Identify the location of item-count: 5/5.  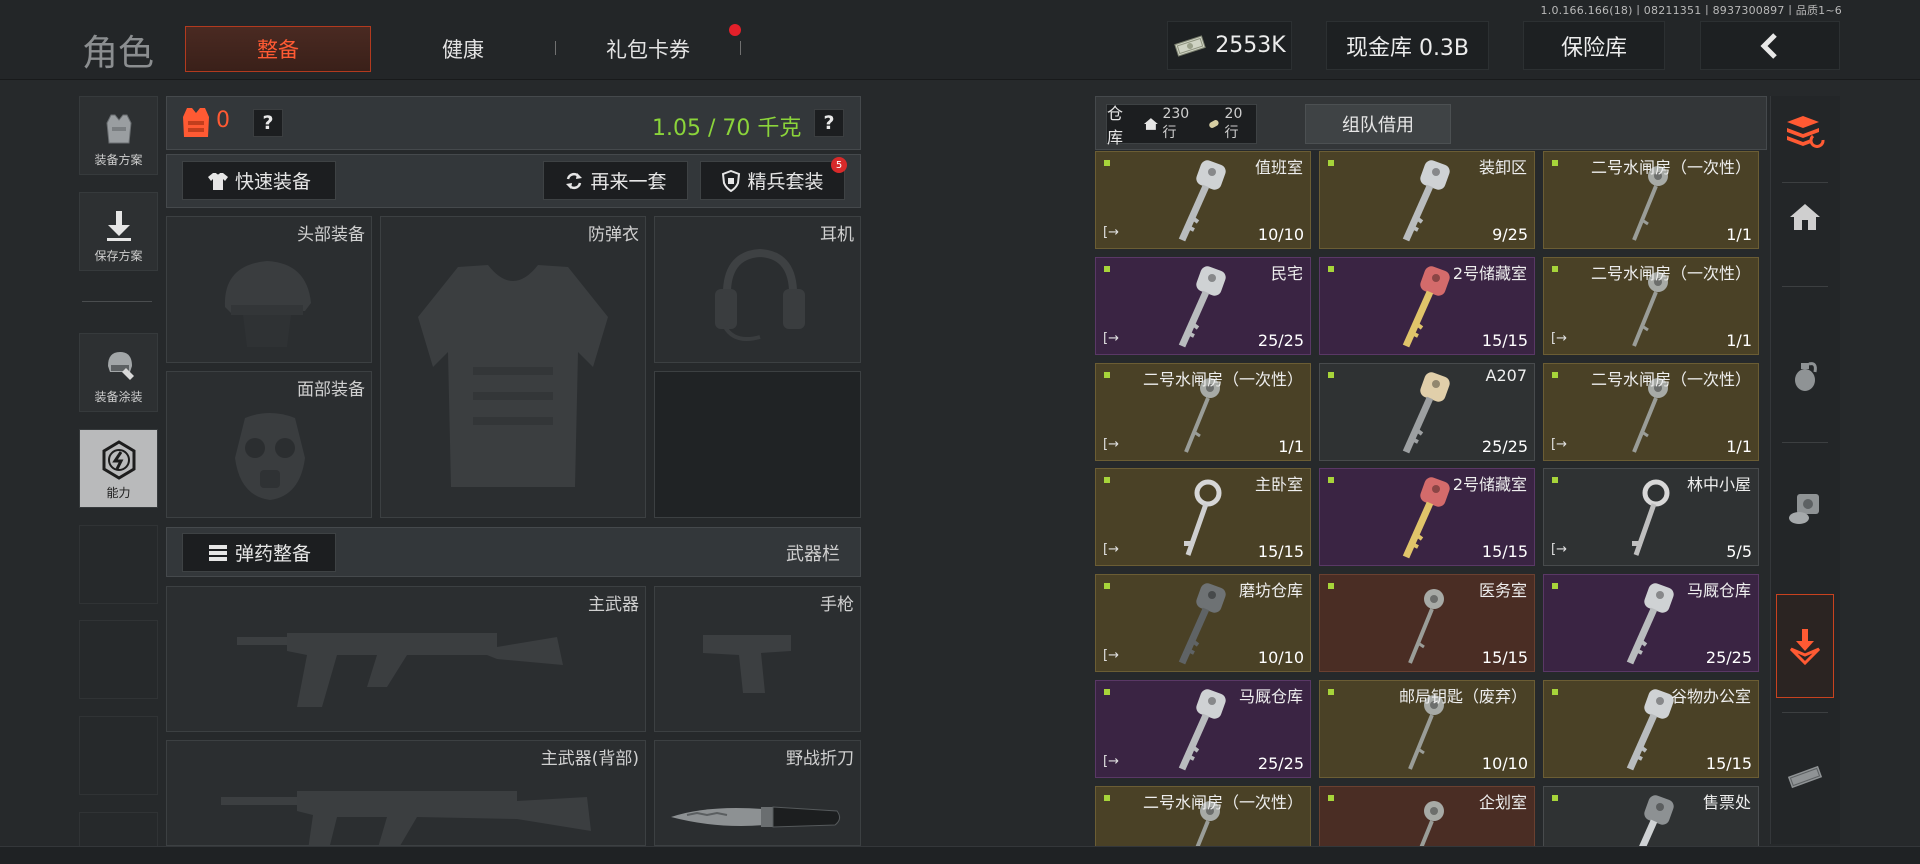
(1739, 551).